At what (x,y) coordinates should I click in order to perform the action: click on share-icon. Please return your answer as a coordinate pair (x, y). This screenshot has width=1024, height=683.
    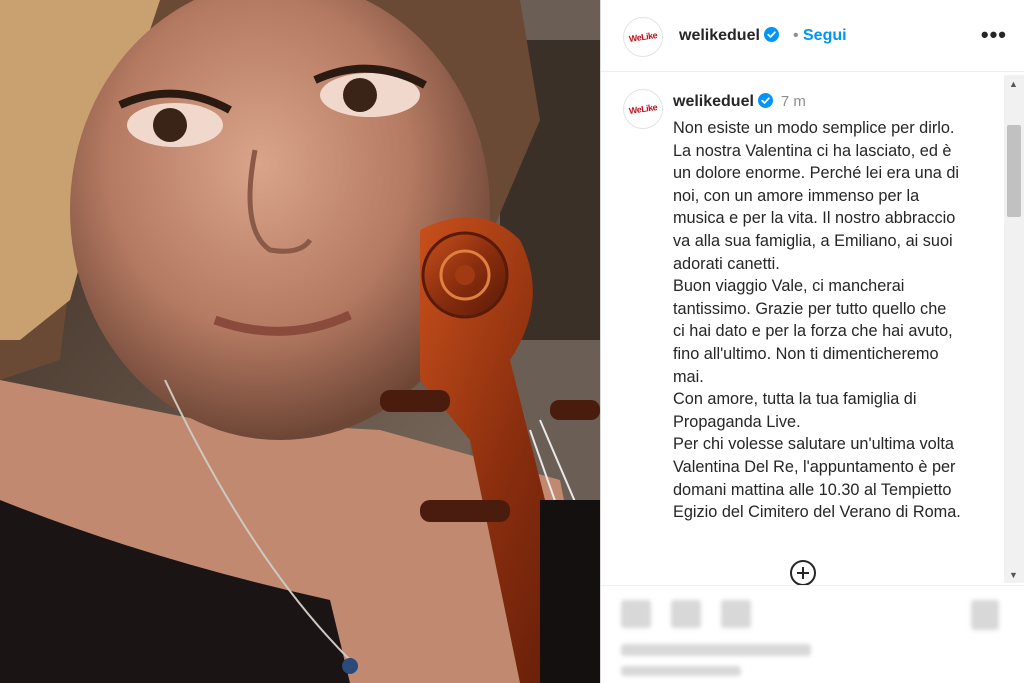
    Looking at the image, I should click on (736, 614).